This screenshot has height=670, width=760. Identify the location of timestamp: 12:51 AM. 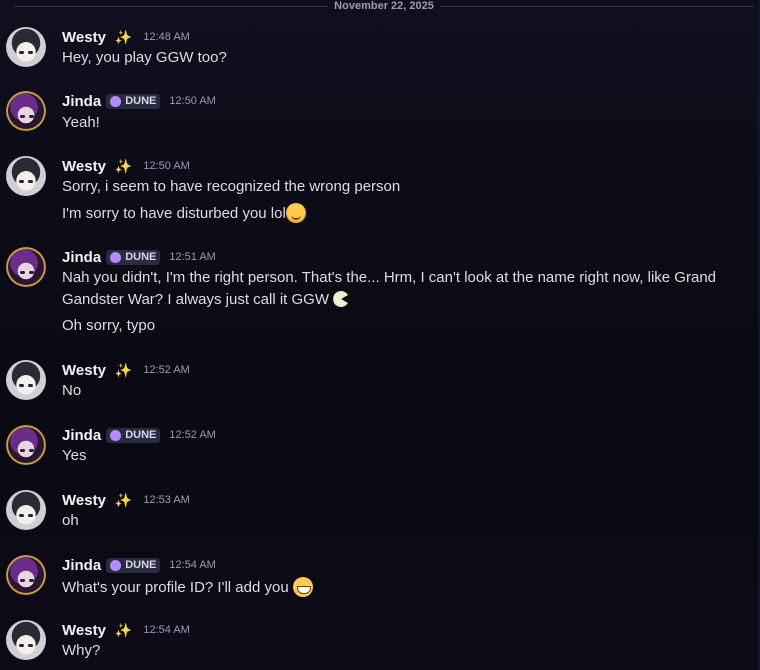
(192, 257).